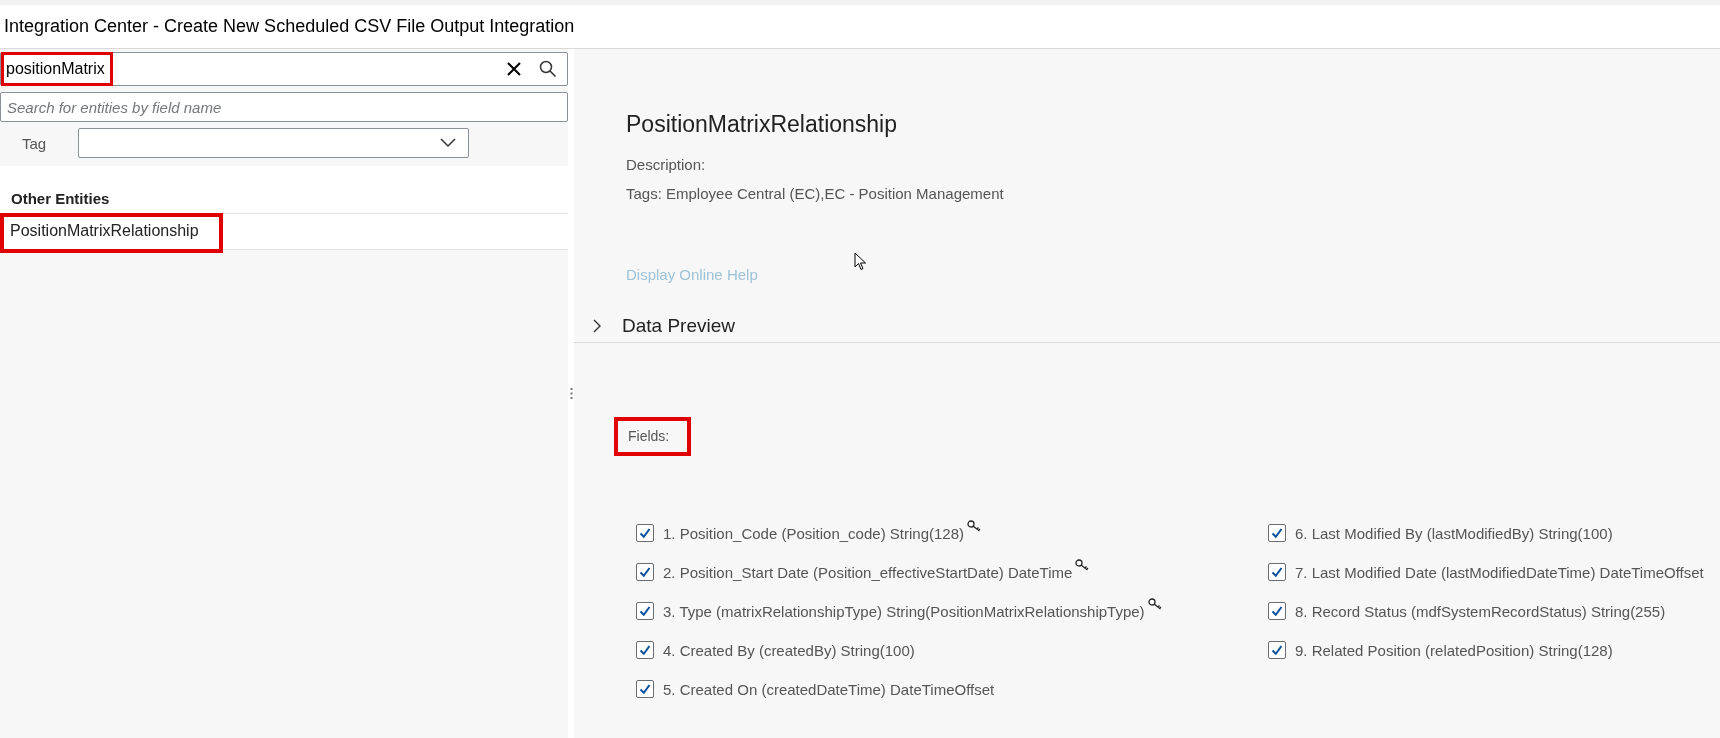 This screenshot has height=738, width=1720. I want to click on window-title: Integration Center - Create New Scheduled CSV File Output Integration, so click(289, 26).